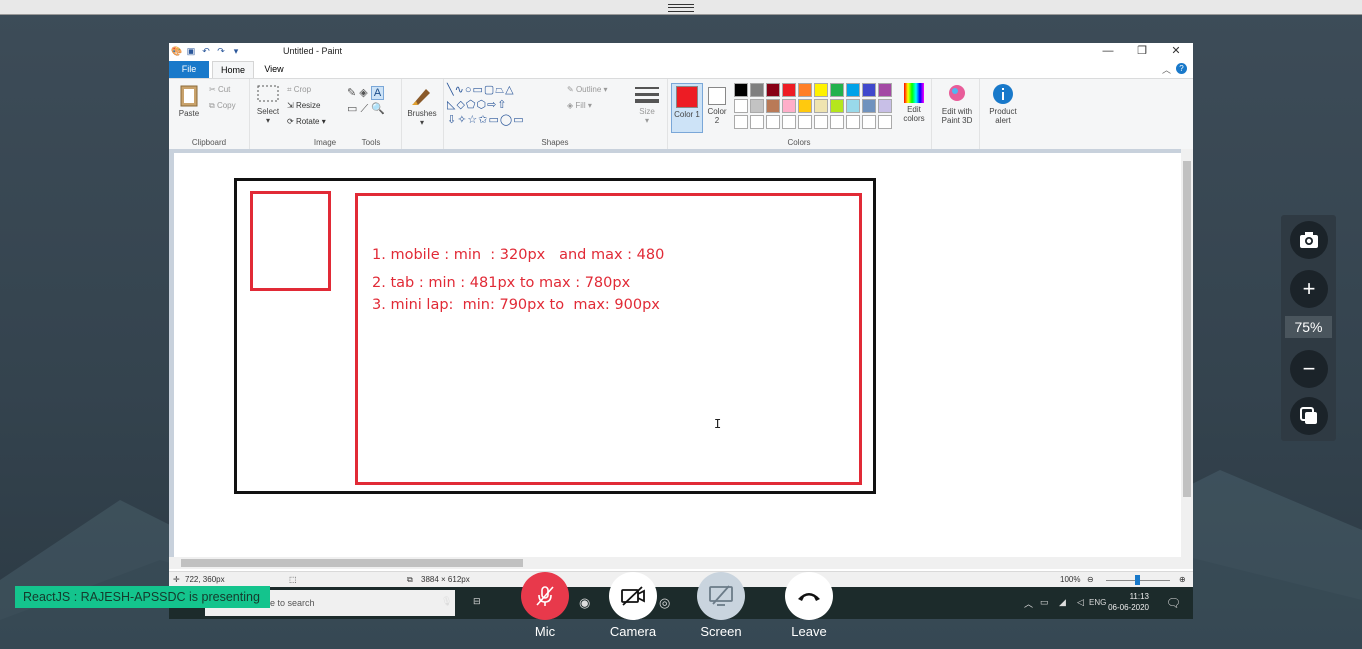 The height and width of the screenshot is (649, 1362). I want to click on firefox-icon: ◉, so click(584, 603).